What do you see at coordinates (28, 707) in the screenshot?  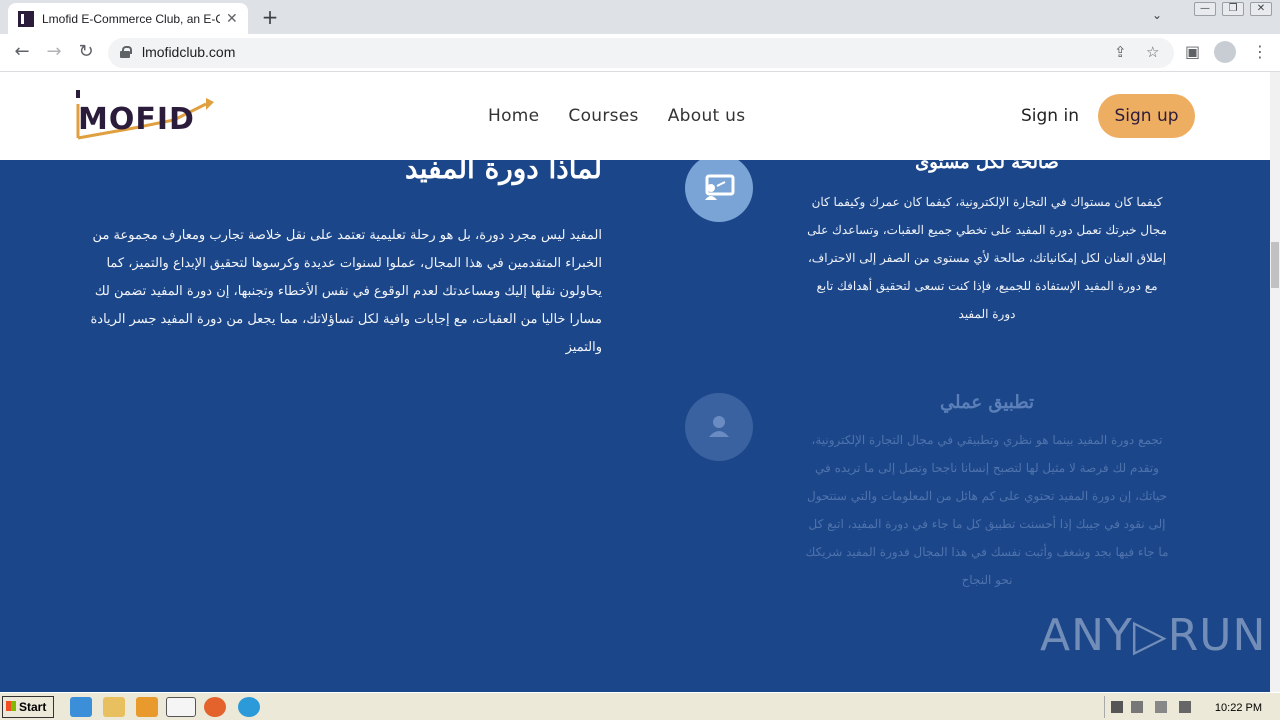 I see `start-button: Start` at bounding box center [28, 707].